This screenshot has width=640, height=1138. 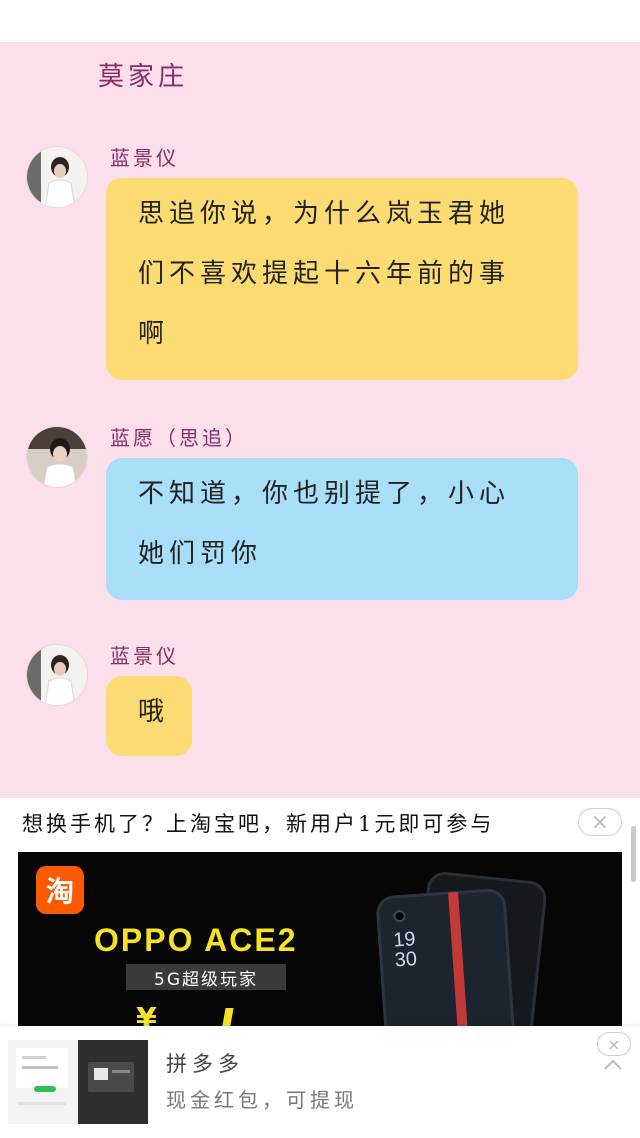 I want to click on message-line: 思追你说，为什么岚玉君她, so click(x=324, y=214).